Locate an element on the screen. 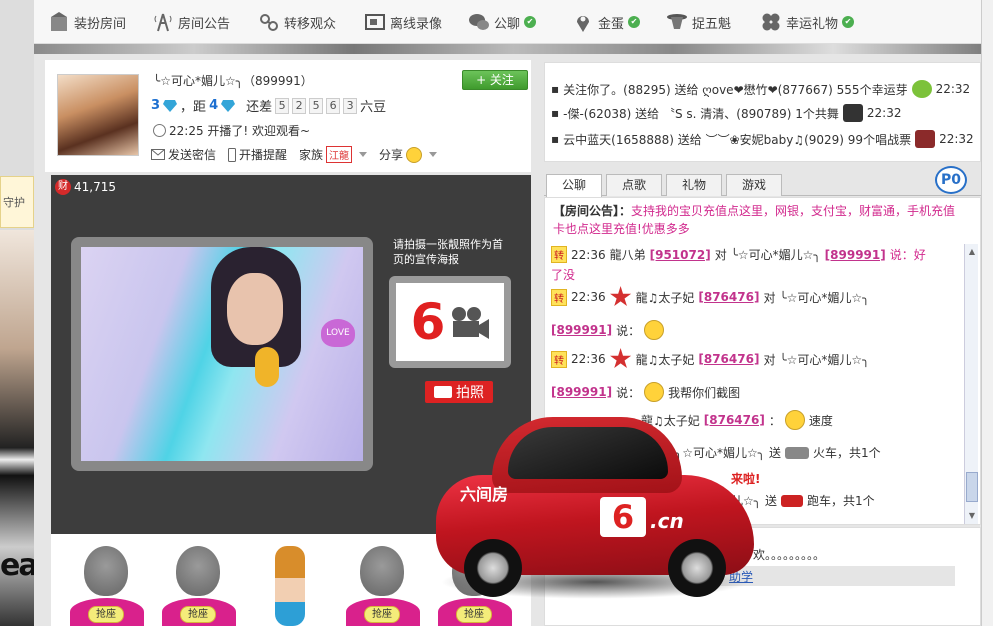  level-gap-digit: 5 is located at coordinates (316, 105).